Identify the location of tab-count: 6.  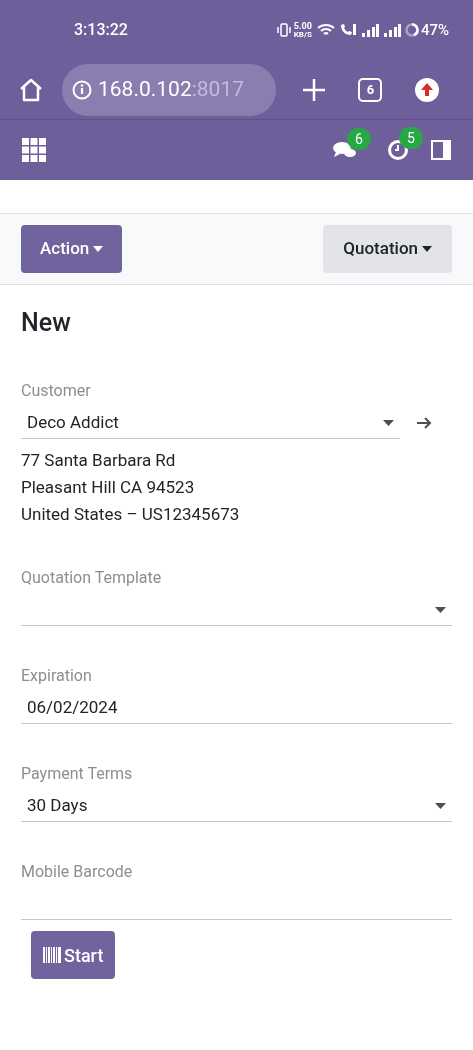
(370, 89).